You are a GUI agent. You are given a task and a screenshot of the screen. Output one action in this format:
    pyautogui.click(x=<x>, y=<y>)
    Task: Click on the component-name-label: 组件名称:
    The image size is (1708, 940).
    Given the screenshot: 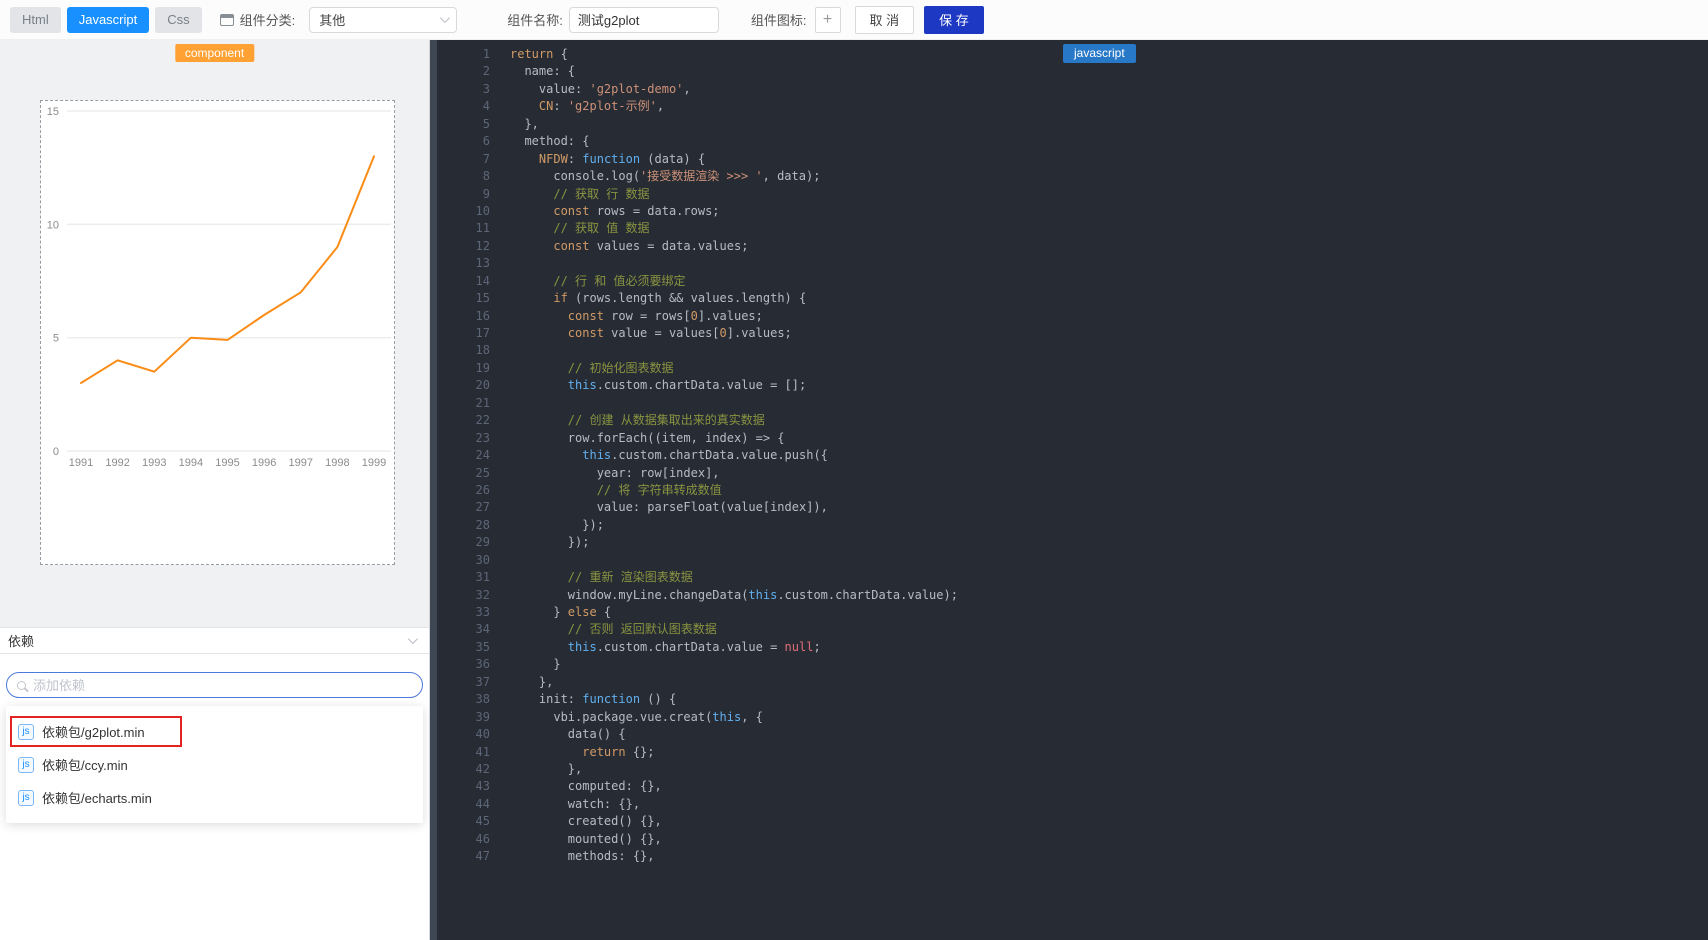 What is the action you would take?
    pyautogui.click(x=535, y=20)
    